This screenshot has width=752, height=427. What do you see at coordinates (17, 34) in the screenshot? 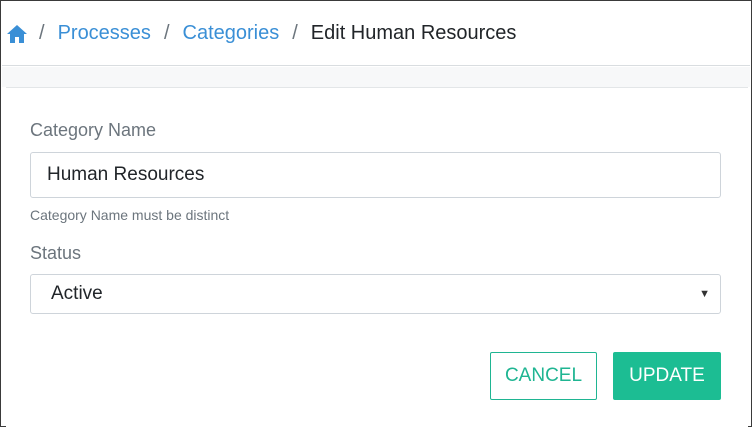
I see `home-icon` at bounding box center [17, 34].